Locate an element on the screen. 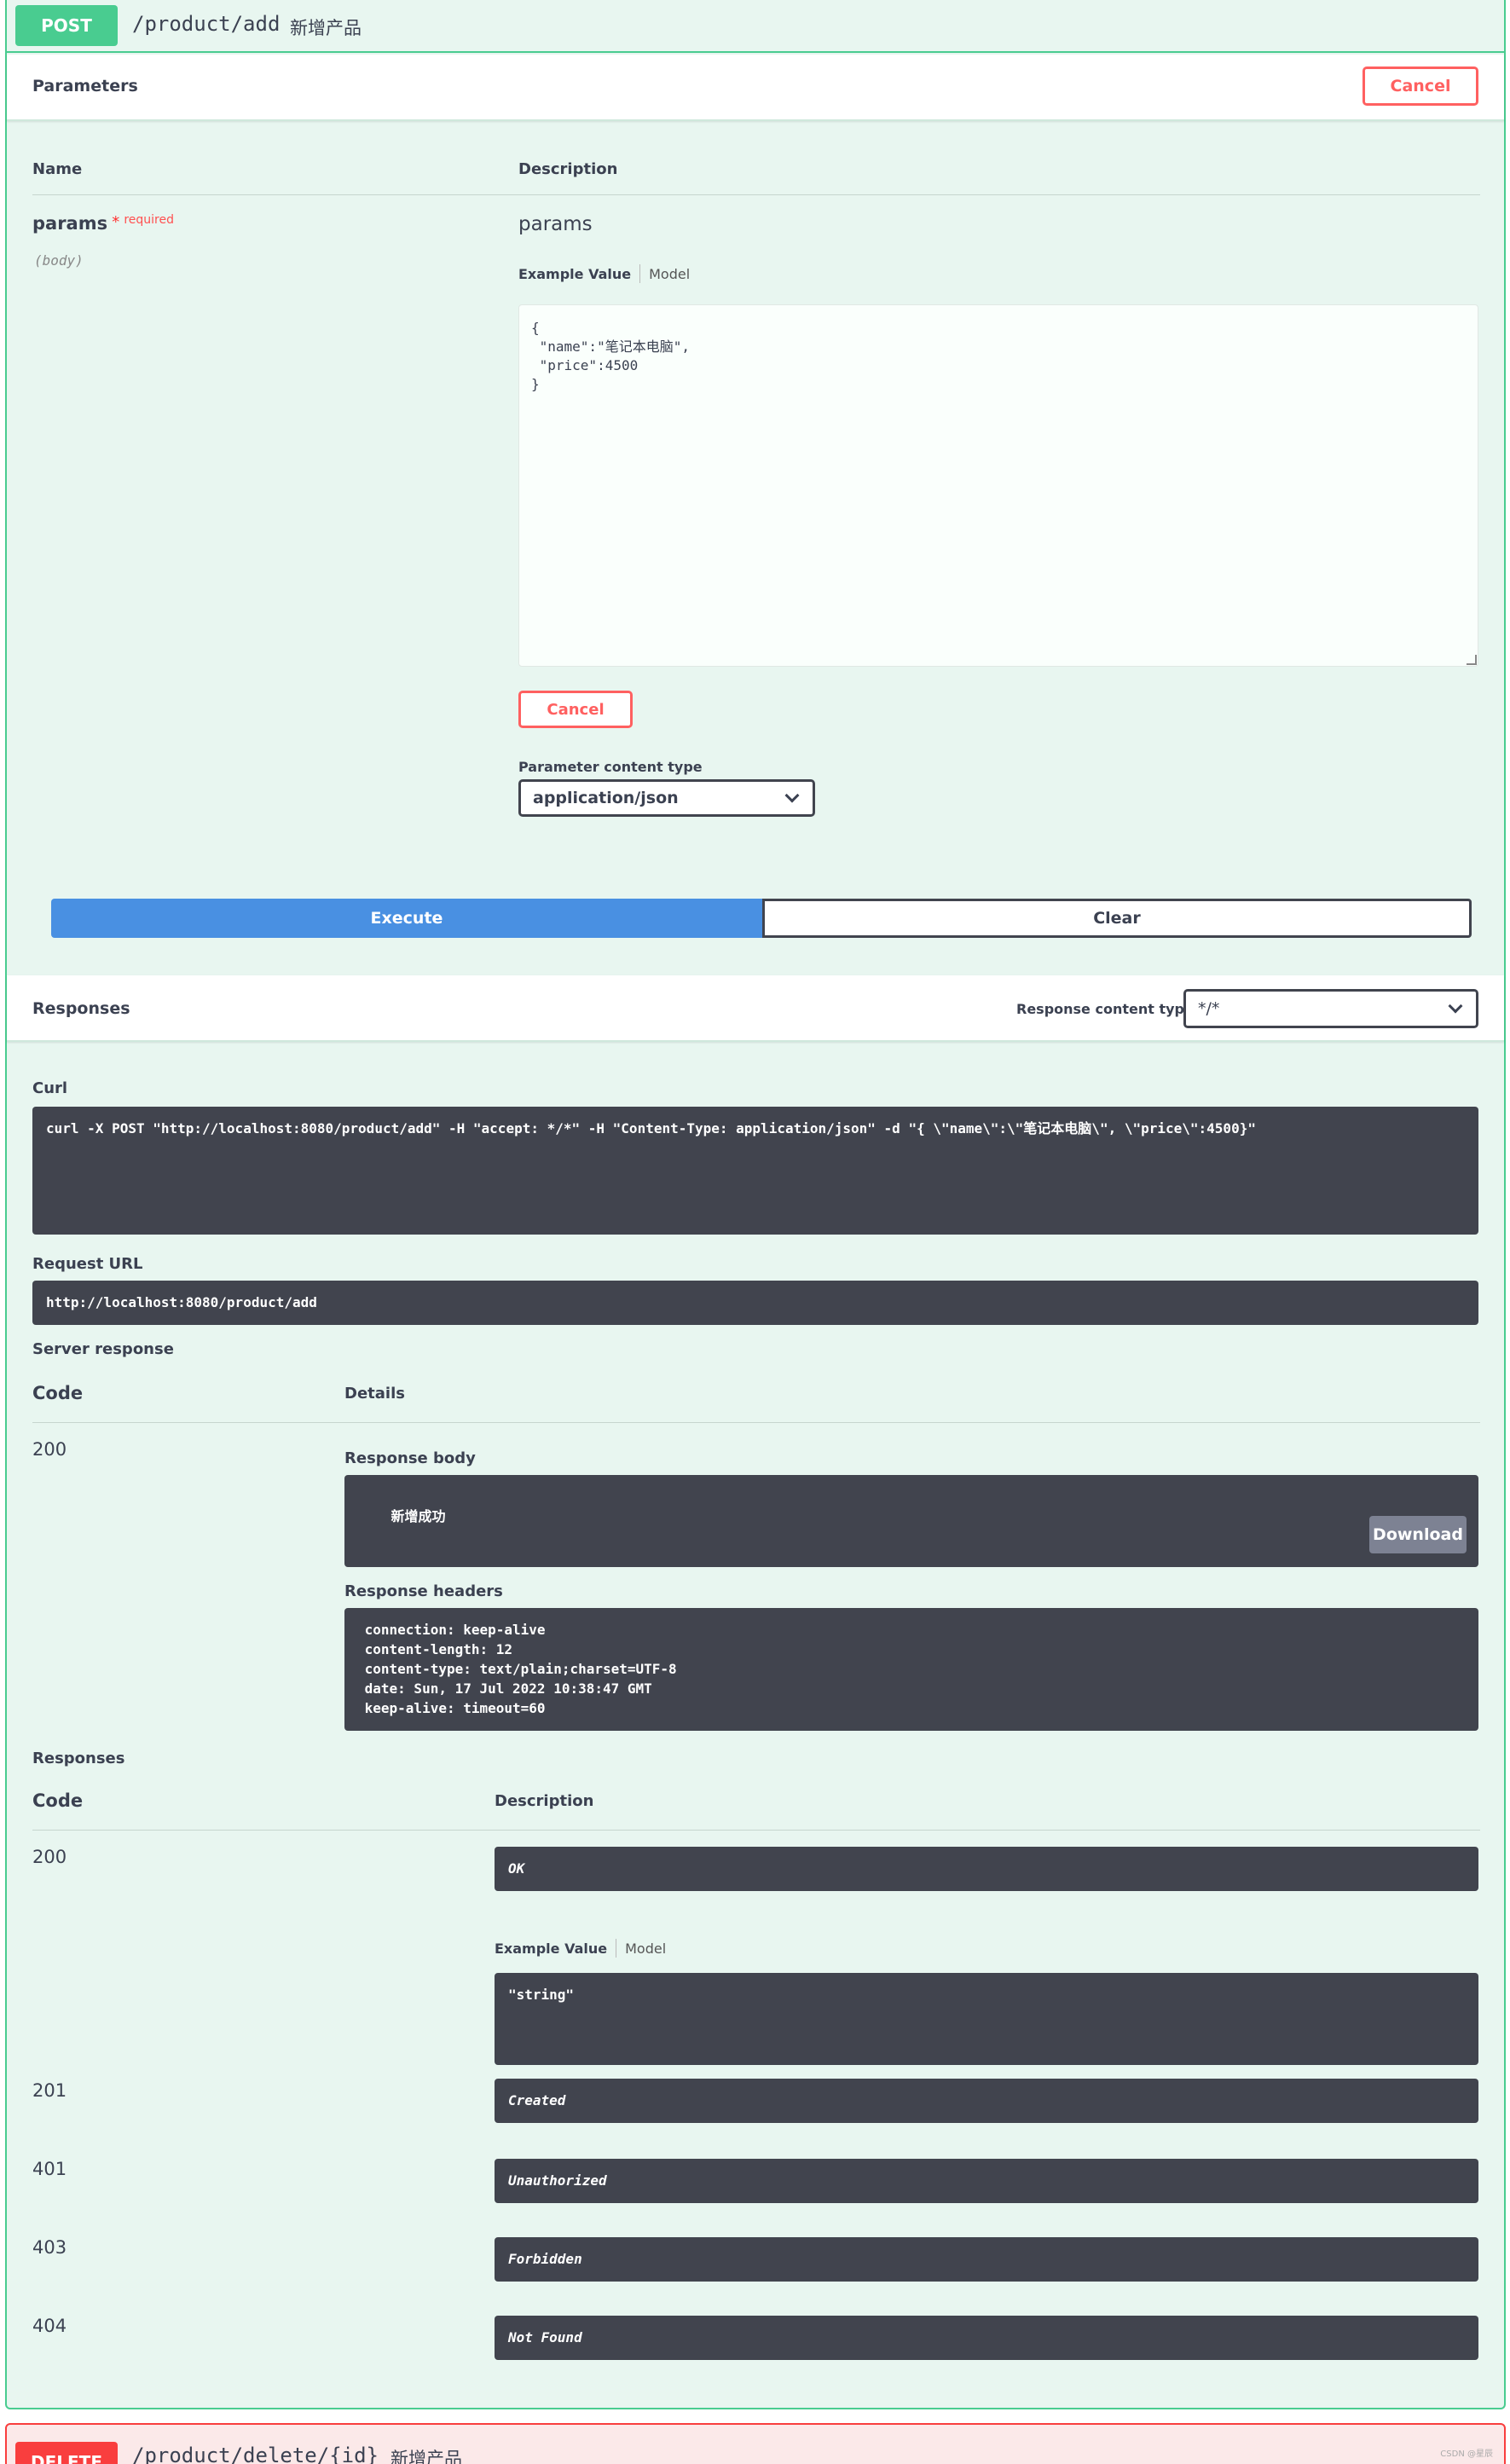 This screenshot has width=1510, height=2464. required-star: * is located at coordinates (116, 222).